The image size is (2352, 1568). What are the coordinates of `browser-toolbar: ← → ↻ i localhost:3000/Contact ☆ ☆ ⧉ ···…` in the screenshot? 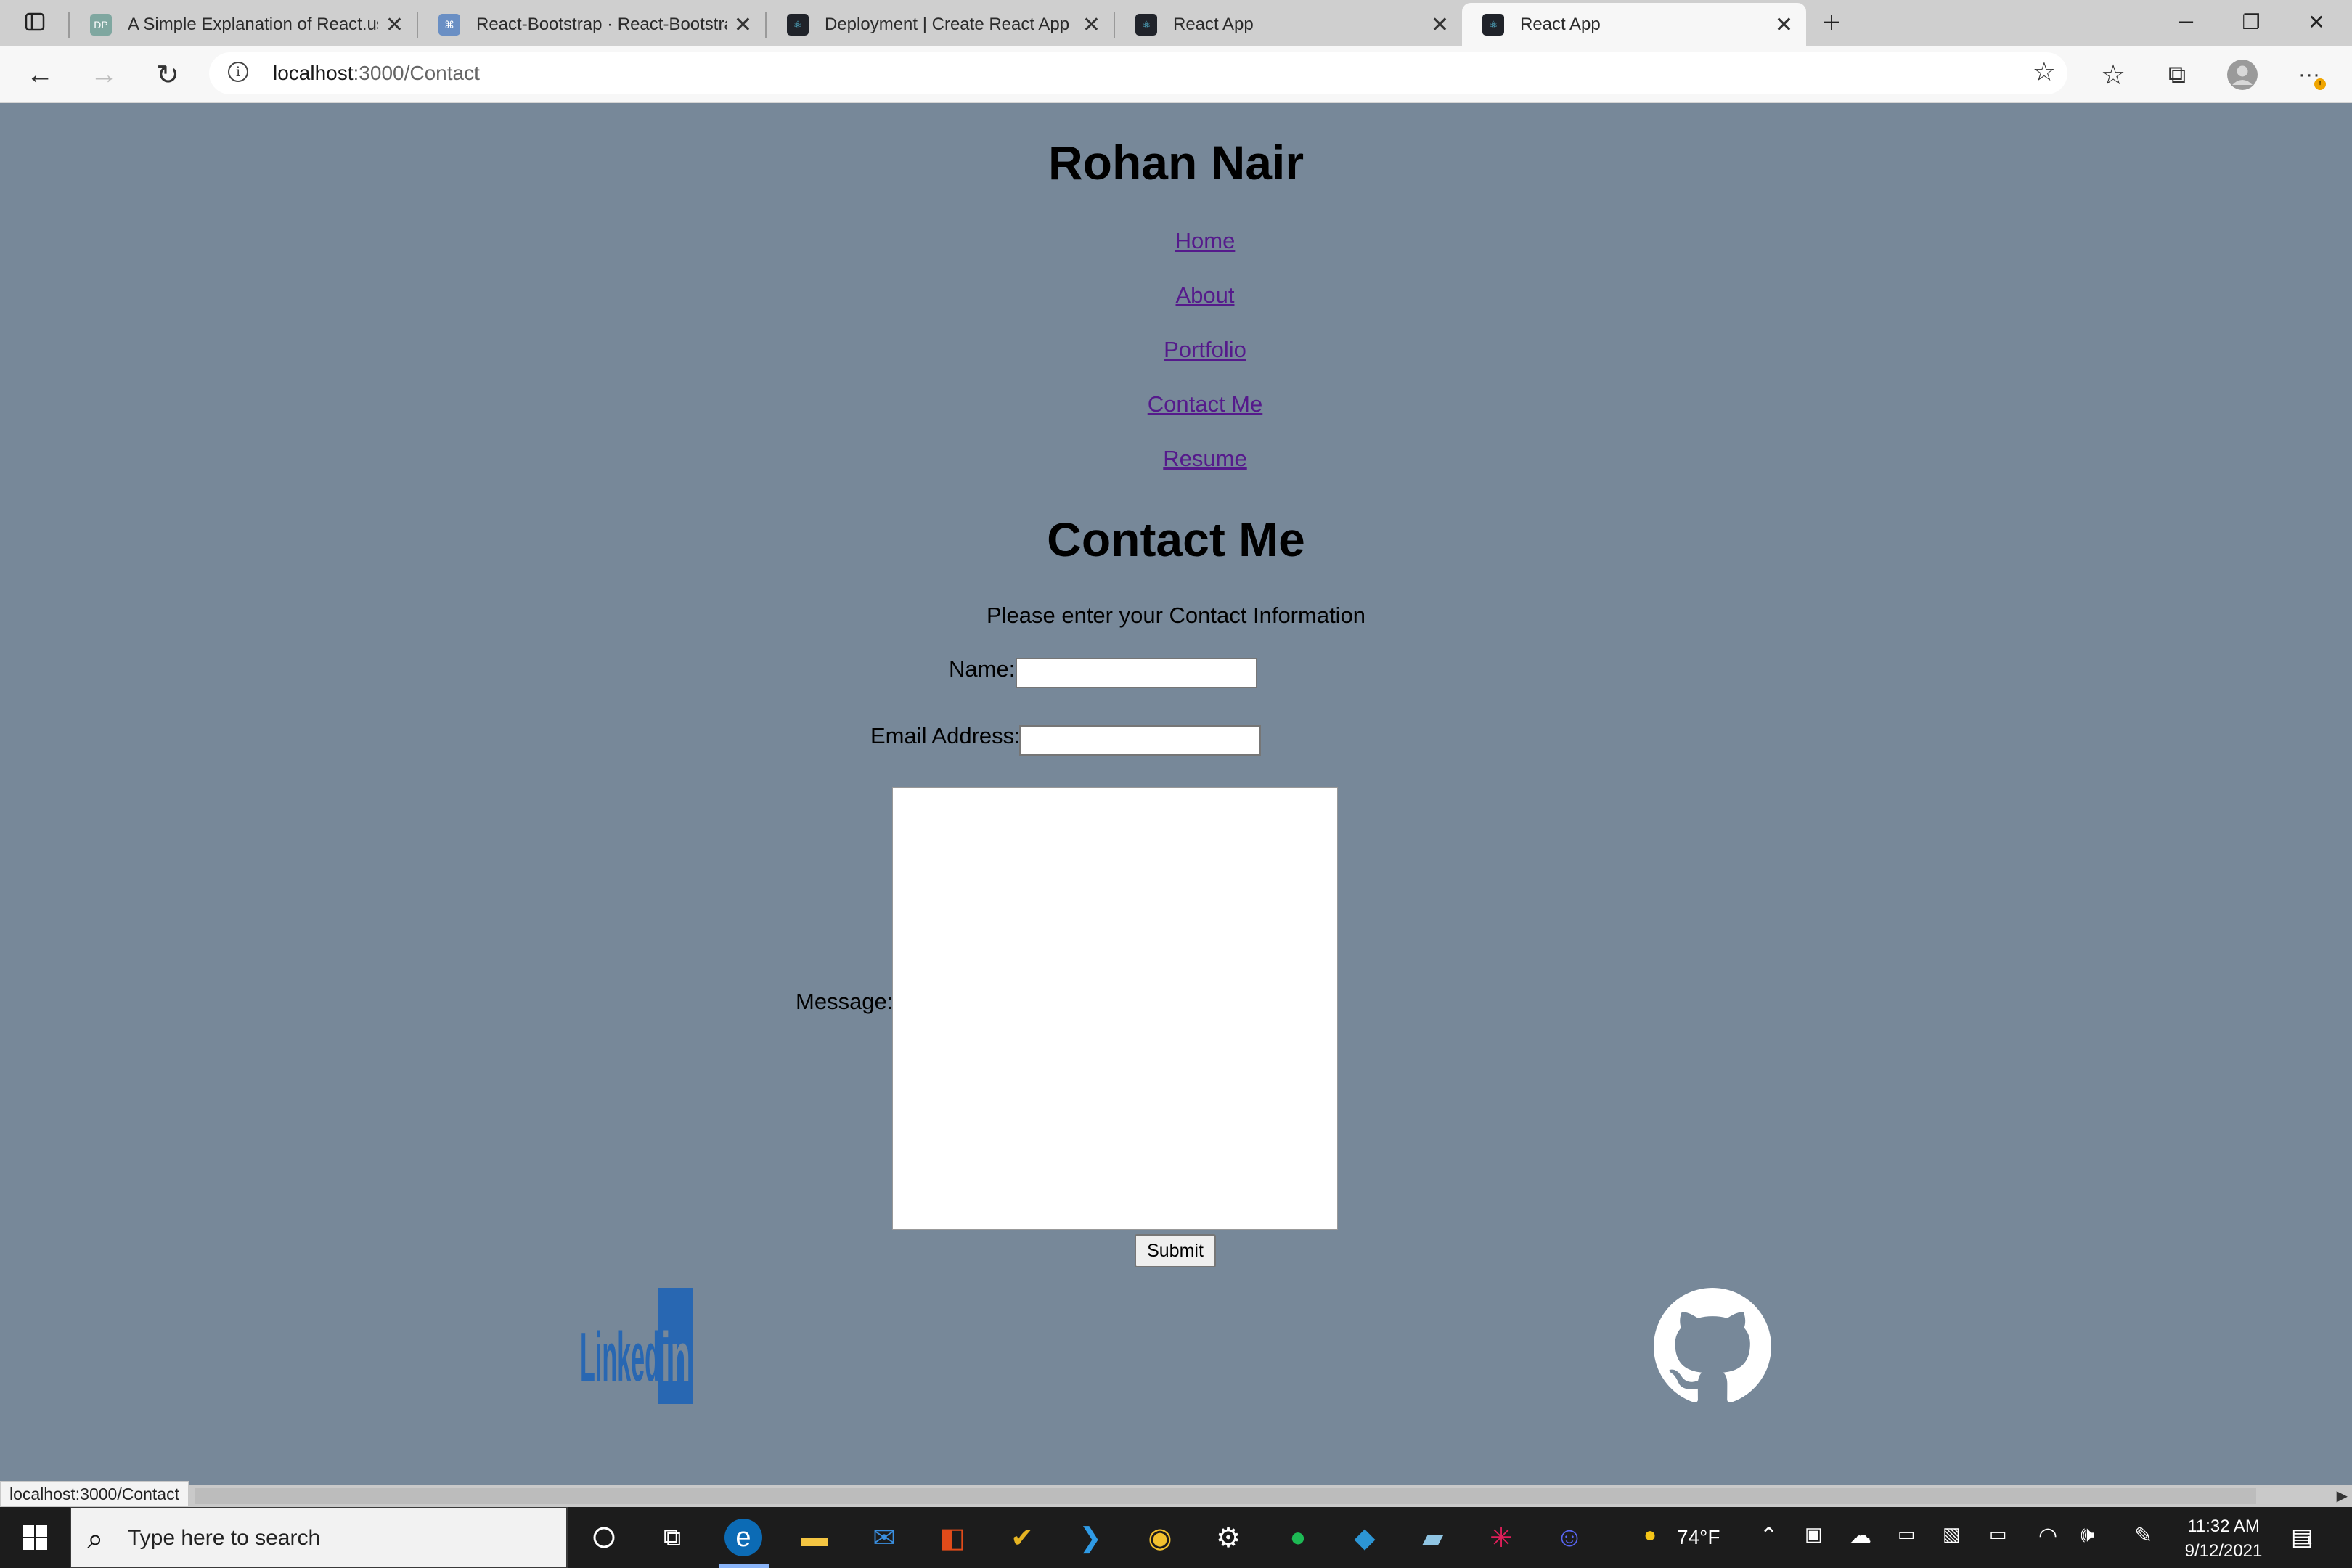 It's located at (1176, 74).